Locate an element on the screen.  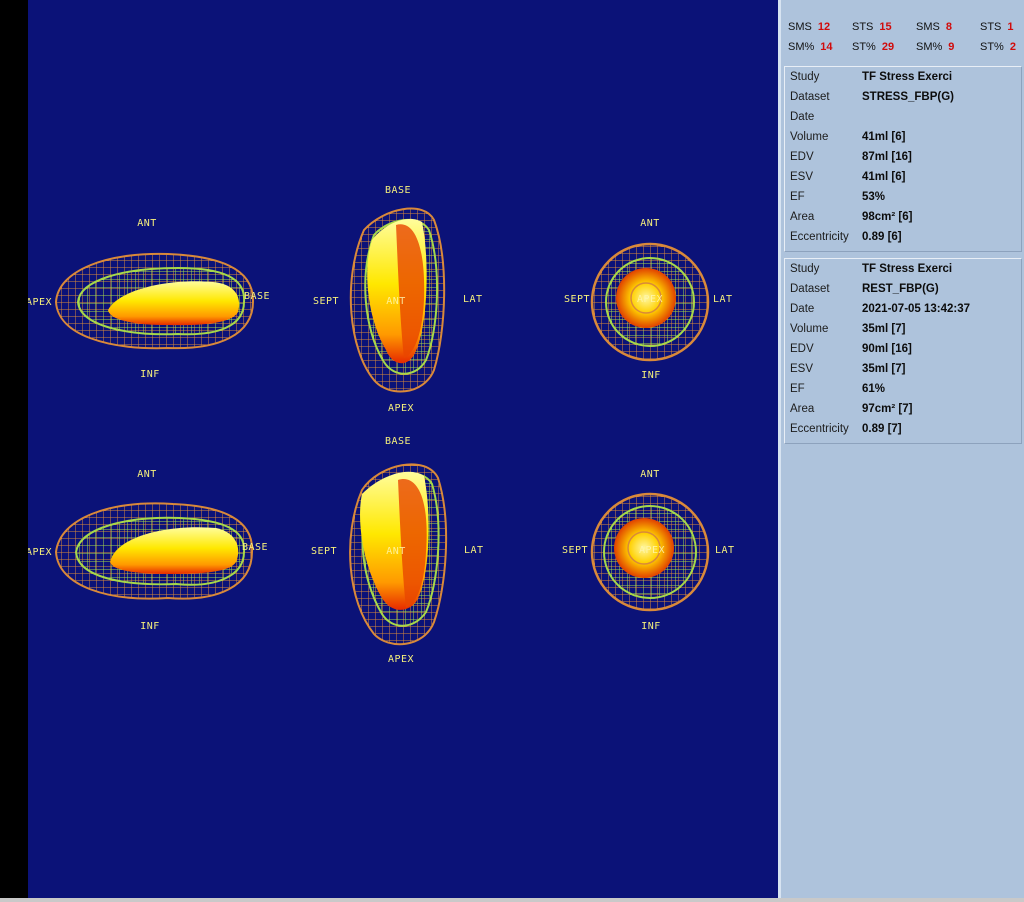
stress-vla-lat-label: LAT is located at coordinates (473, 299).